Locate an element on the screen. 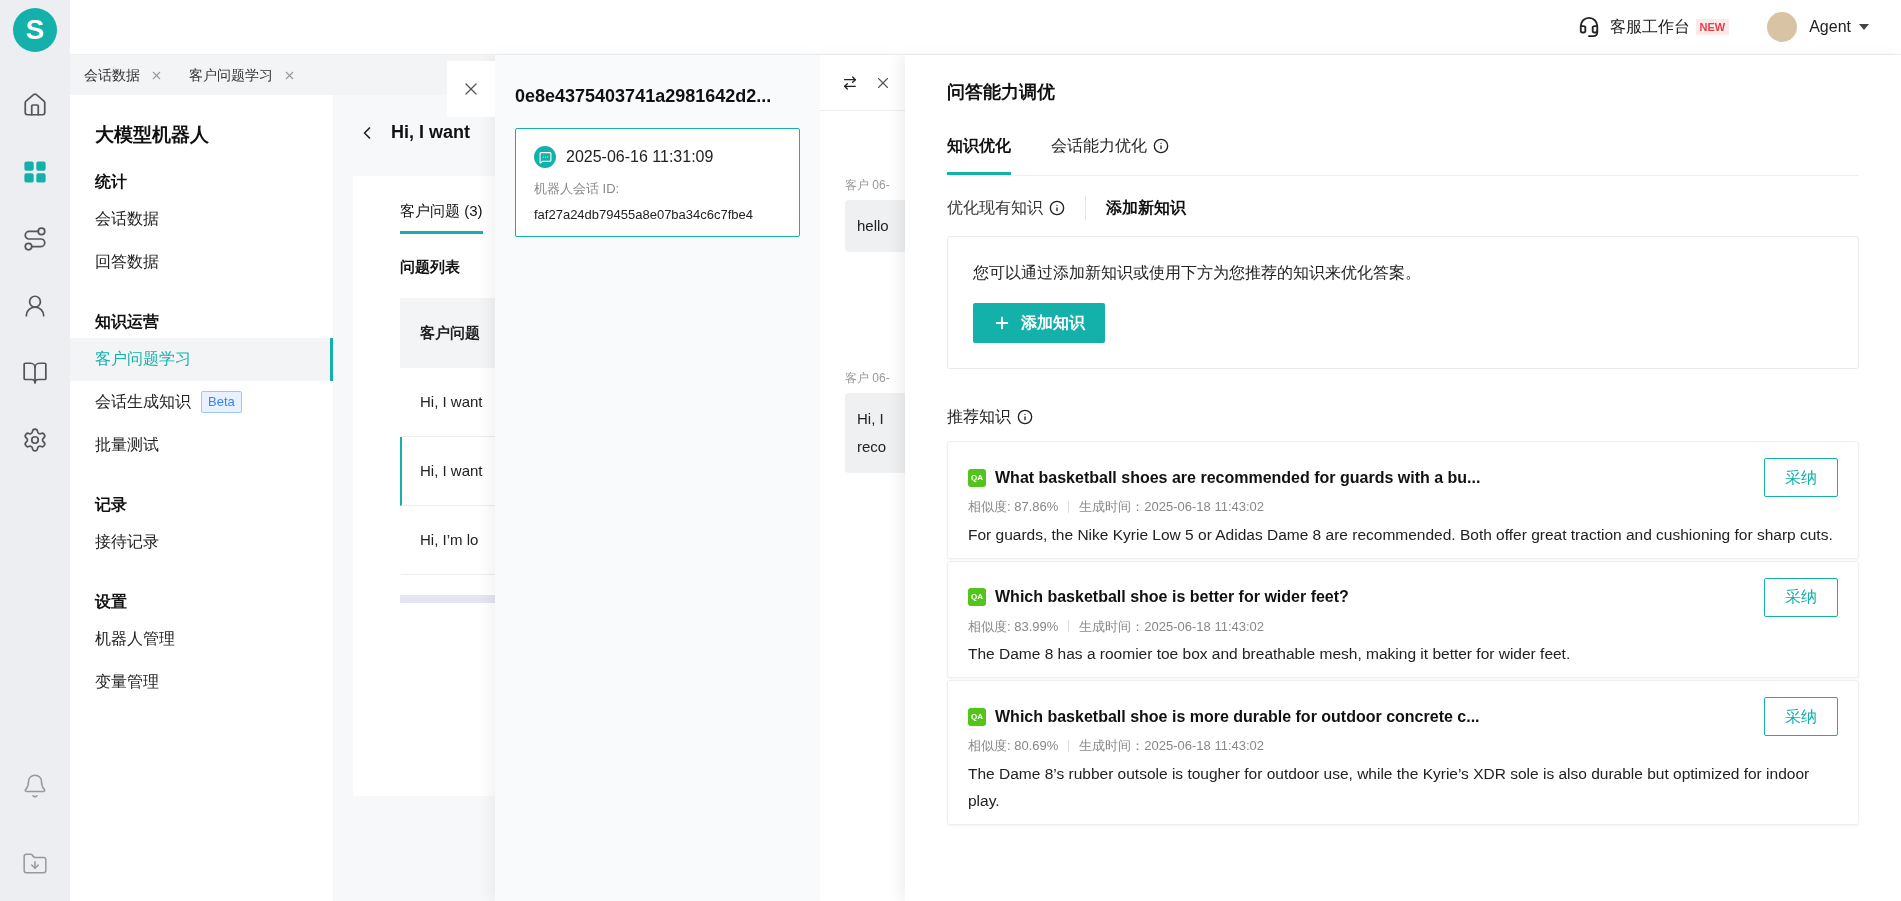 The width and height of the screenshot is (1901, 901). similarity: 相似度: 83.99% is located at coordinates (1013, 626).